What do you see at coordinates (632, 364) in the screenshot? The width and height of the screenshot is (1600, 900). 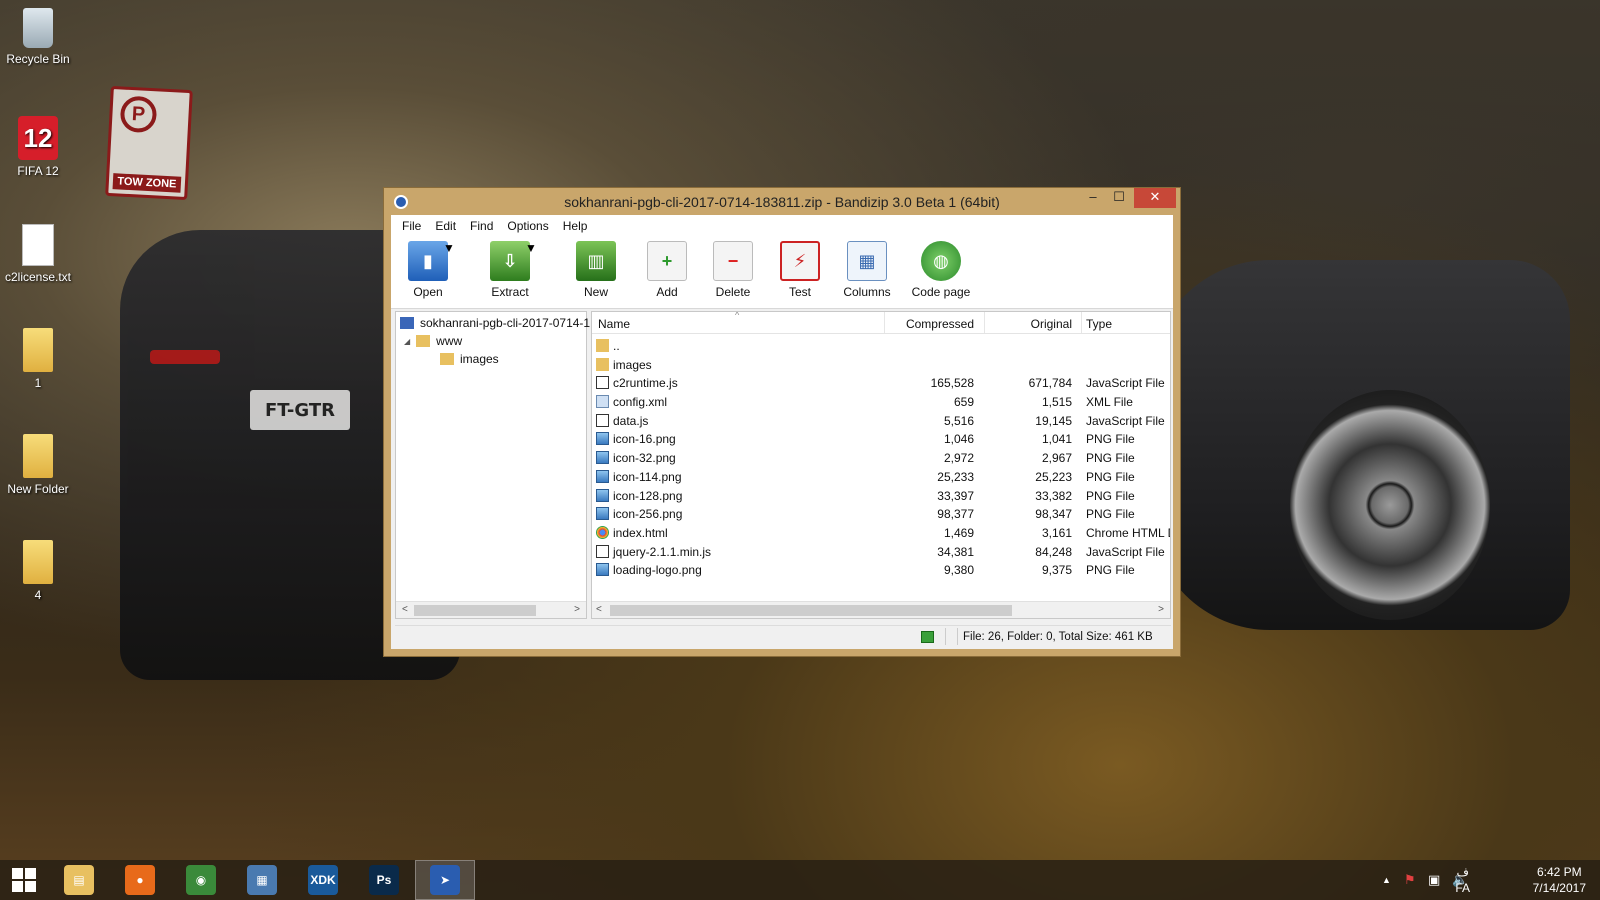 I see `file-name: images` at bounding box center [632, 364].